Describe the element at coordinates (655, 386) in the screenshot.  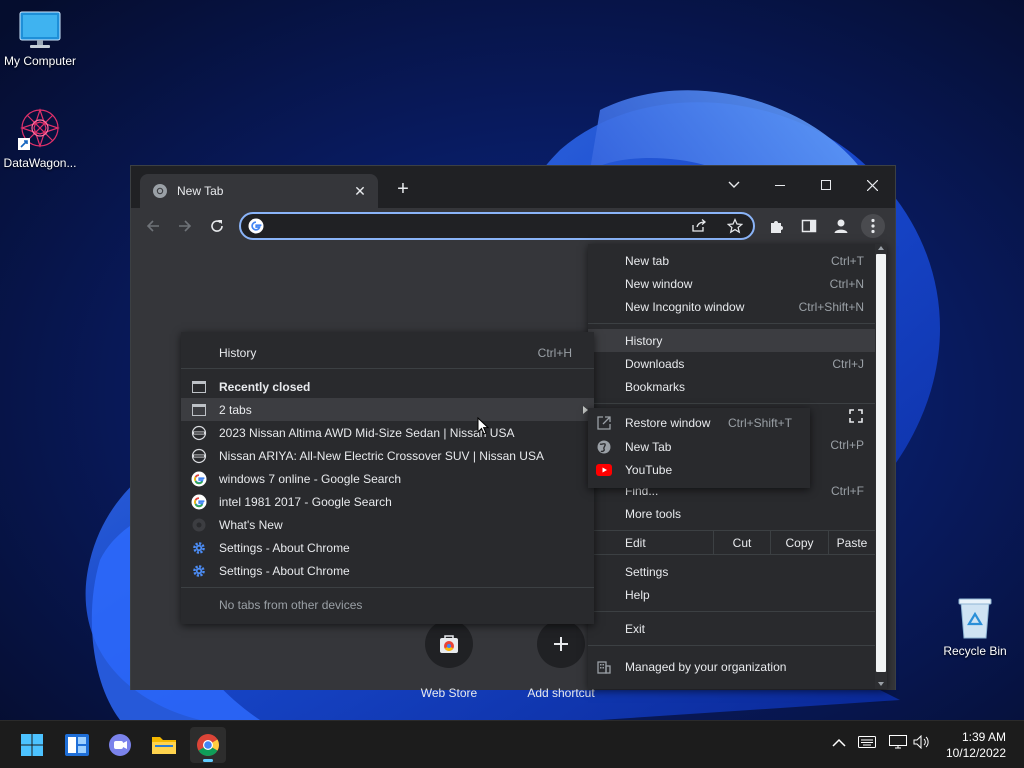
I see `menu-item-label: Bookmarks` at that location.